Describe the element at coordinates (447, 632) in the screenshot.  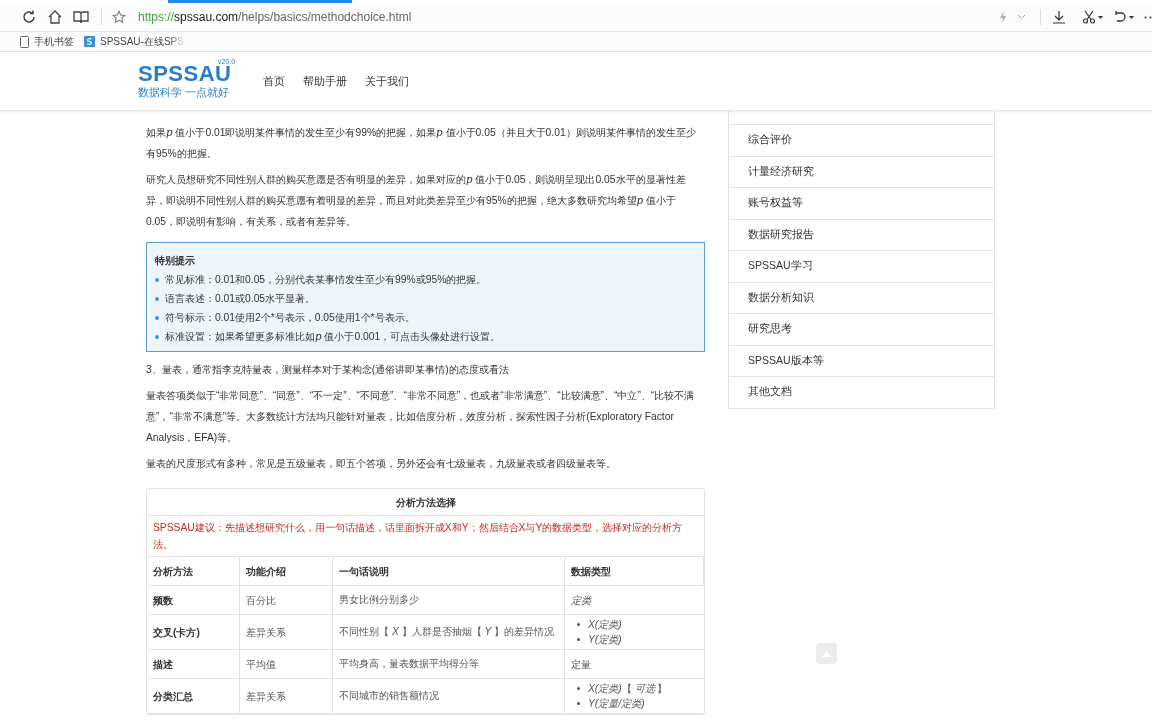
I see `table-cell-text: 不同性别【 X 】人群是否抽烟【 Y 】的差异情况` at that location.